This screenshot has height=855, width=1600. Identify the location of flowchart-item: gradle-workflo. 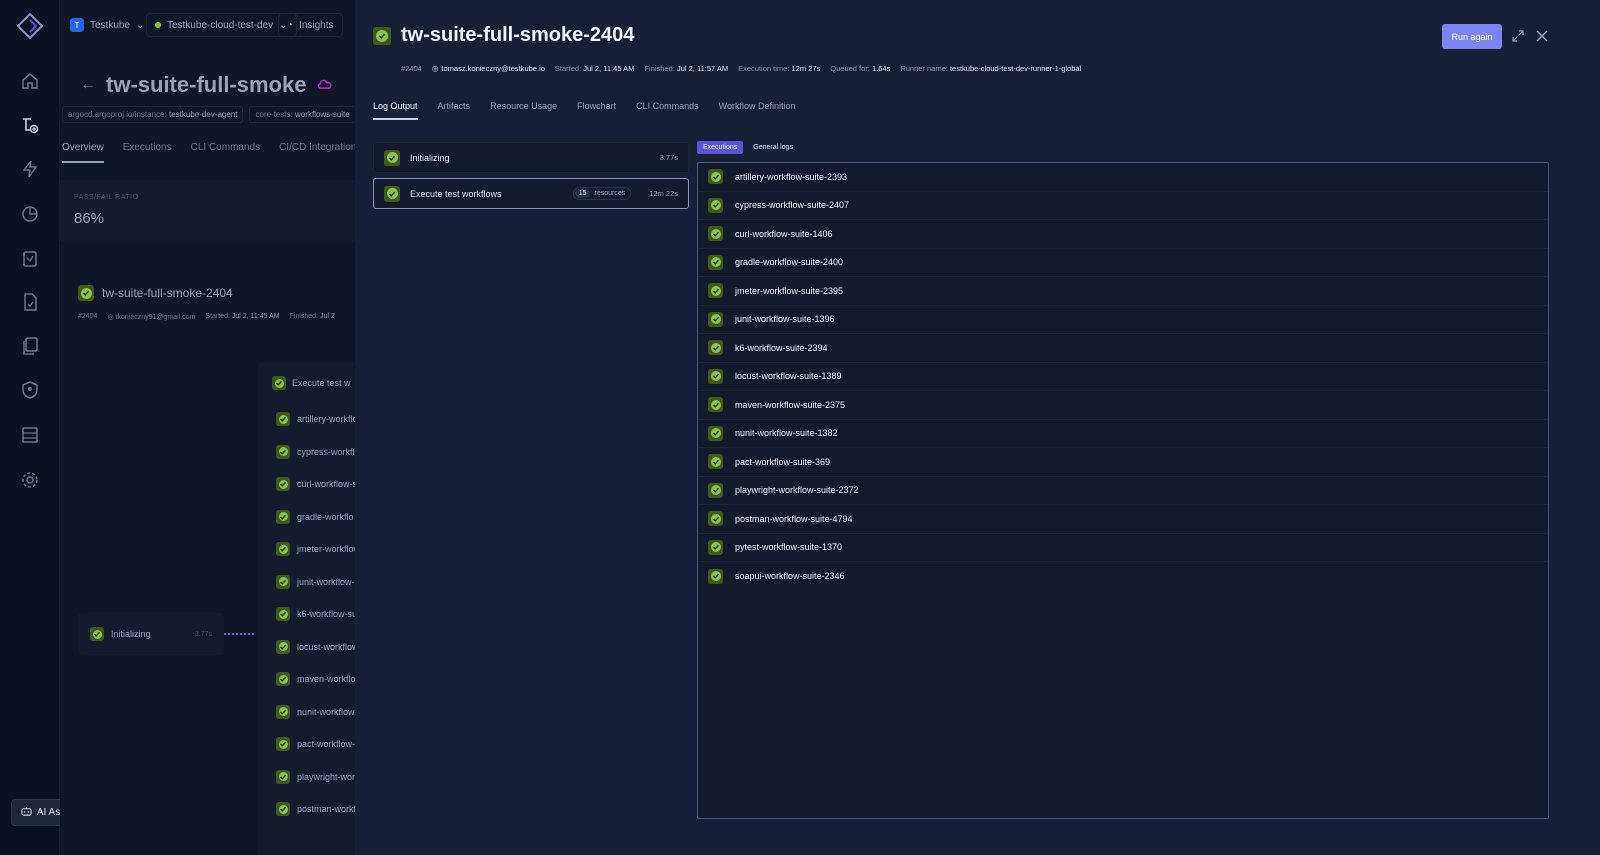
(315, 516).